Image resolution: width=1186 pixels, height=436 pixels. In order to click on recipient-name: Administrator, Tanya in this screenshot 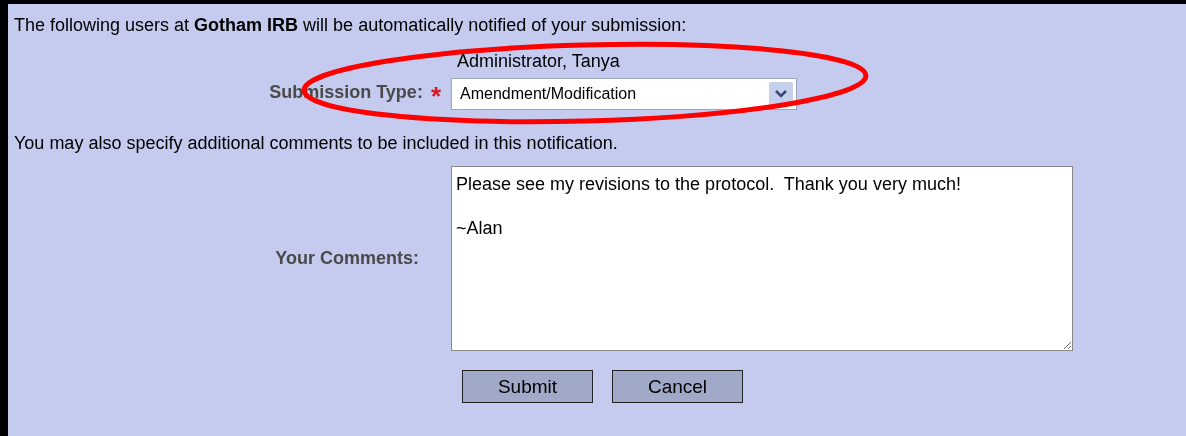, I will do `click(539, 61)`.